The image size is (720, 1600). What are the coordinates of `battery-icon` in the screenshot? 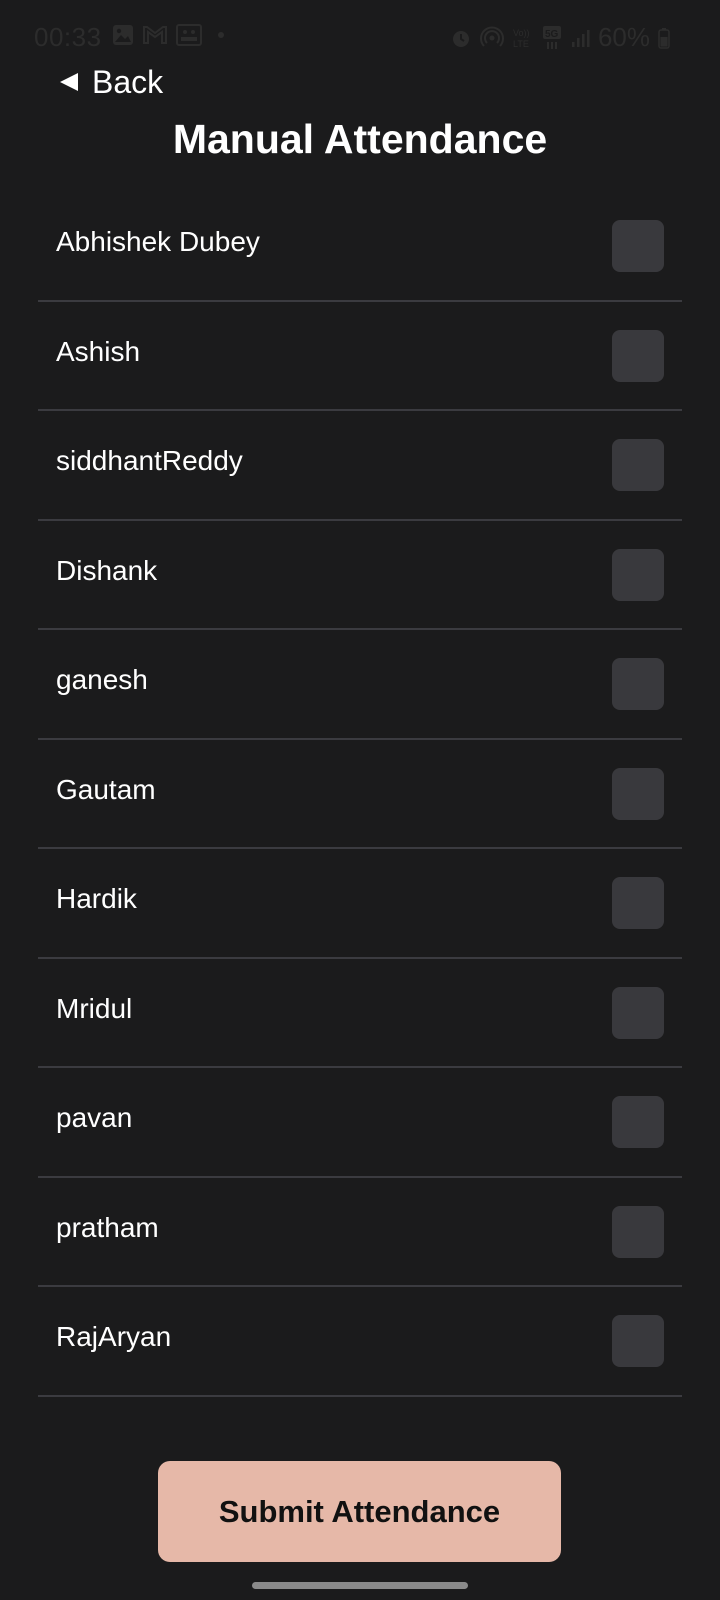 It's located at (664, 38).